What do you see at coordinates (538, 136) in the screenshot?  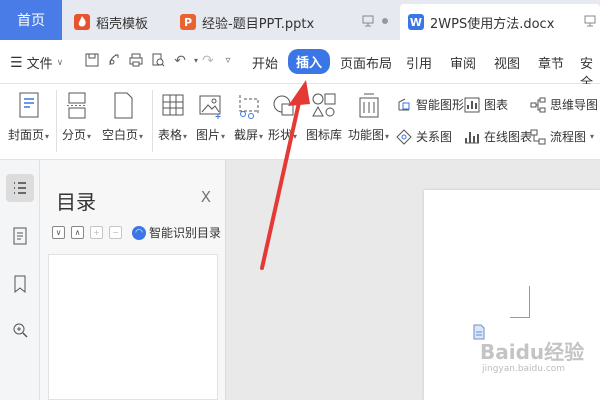 I see `flowchart-icon` at bounding box center [538, 136].